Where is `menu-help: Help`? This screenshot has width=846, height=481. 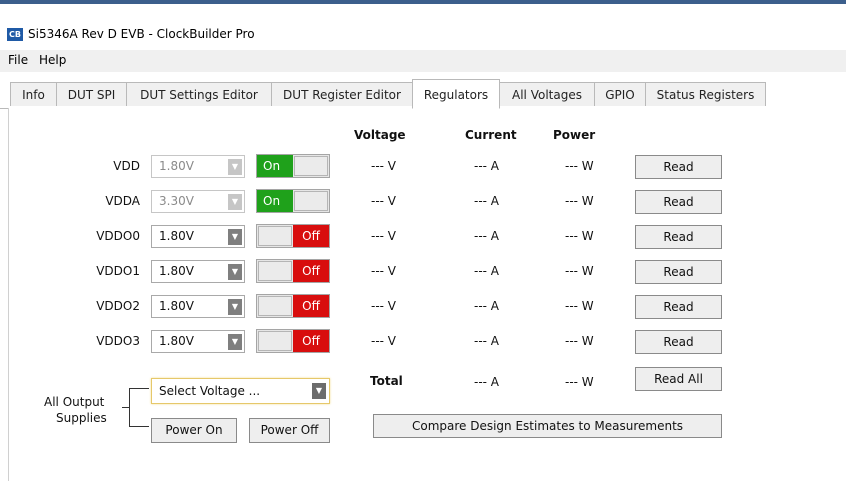
menu-help: Help is located at coordinates (52, 60).